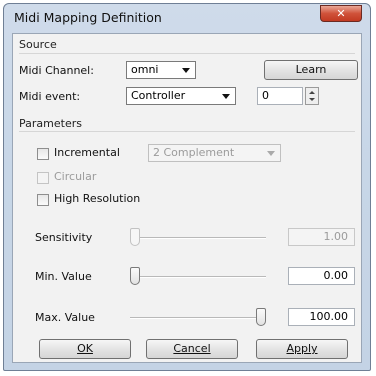 The image size is (376, 376). Describe the element at coordinates (50, 96) in the screenshot. I see `midi-event-label: Midi event:` at that location.